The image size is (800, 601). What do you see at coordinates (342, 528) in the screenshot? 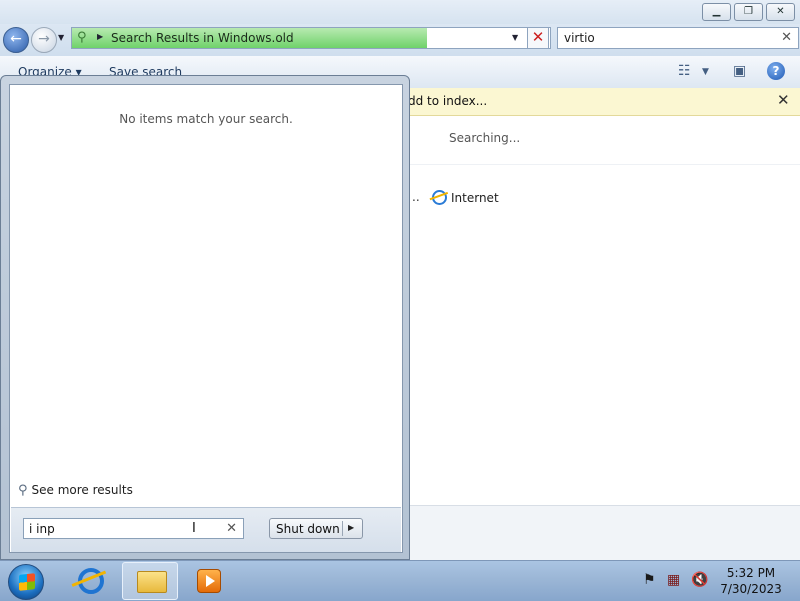
I see `shut-down-divider` at bounding box center [342, 528].